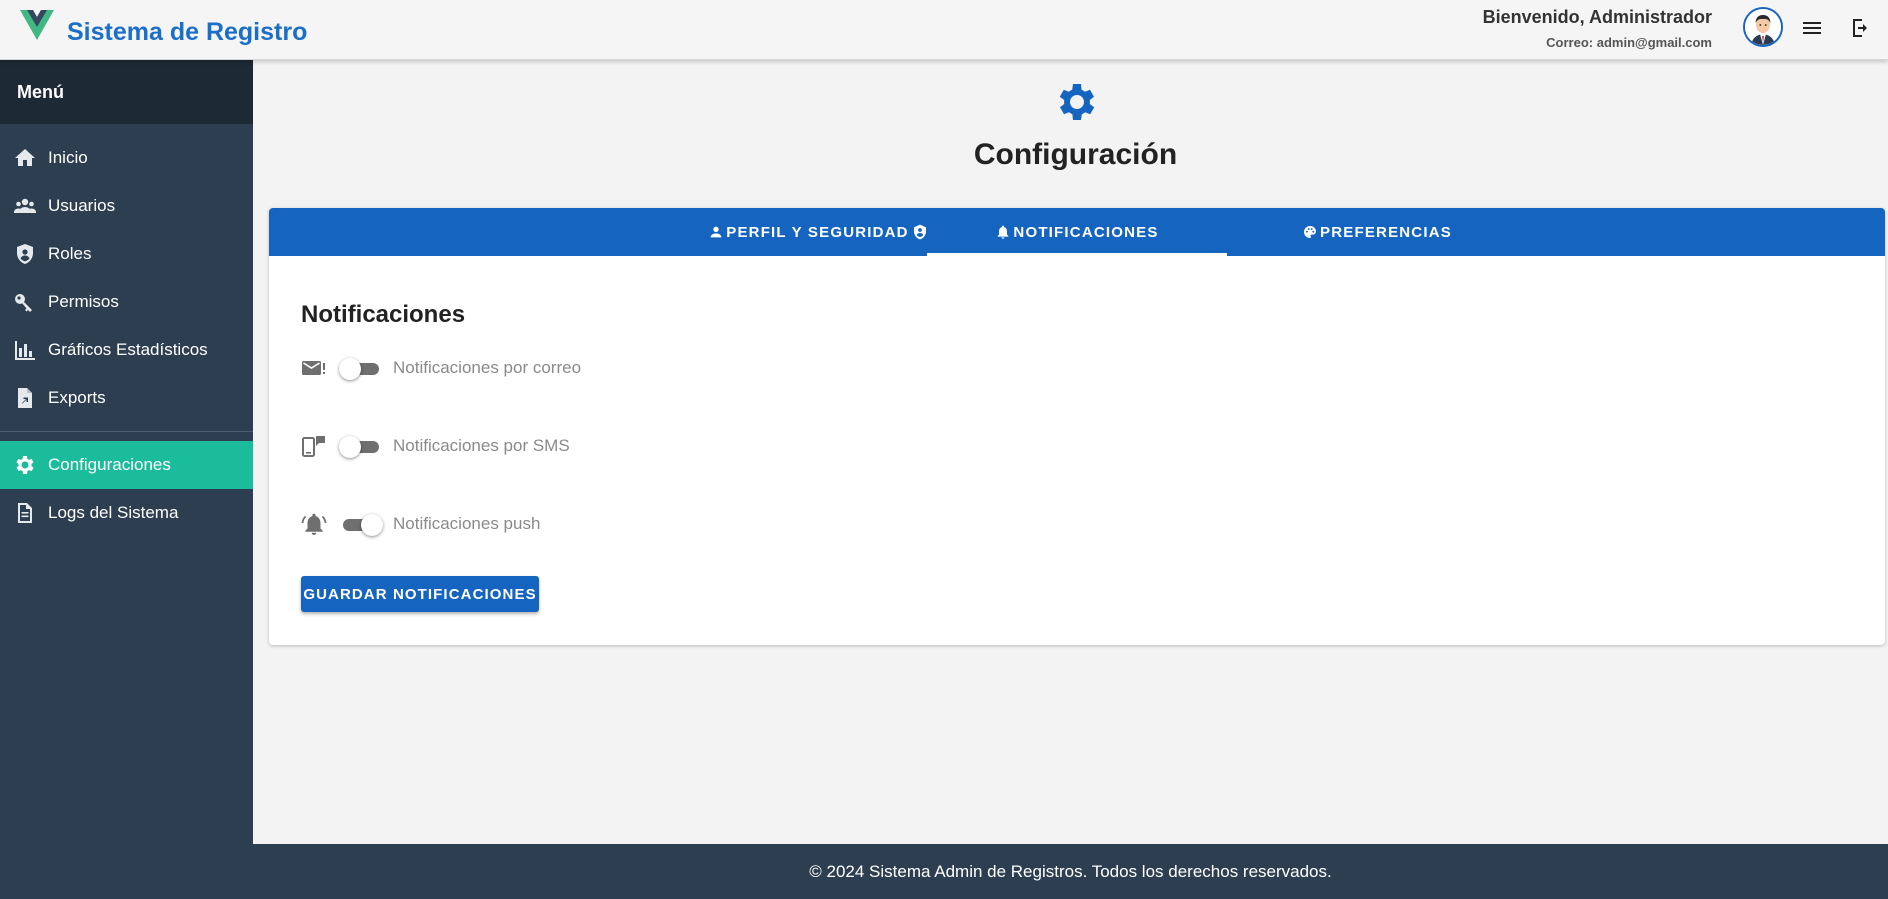 The width and height of the screenshot is (1888, 899). What do you see at coordinates (82, 205) in the screenshot?
I see `sidebar-item-label: Usuarios` at bounding box center [82, 205].